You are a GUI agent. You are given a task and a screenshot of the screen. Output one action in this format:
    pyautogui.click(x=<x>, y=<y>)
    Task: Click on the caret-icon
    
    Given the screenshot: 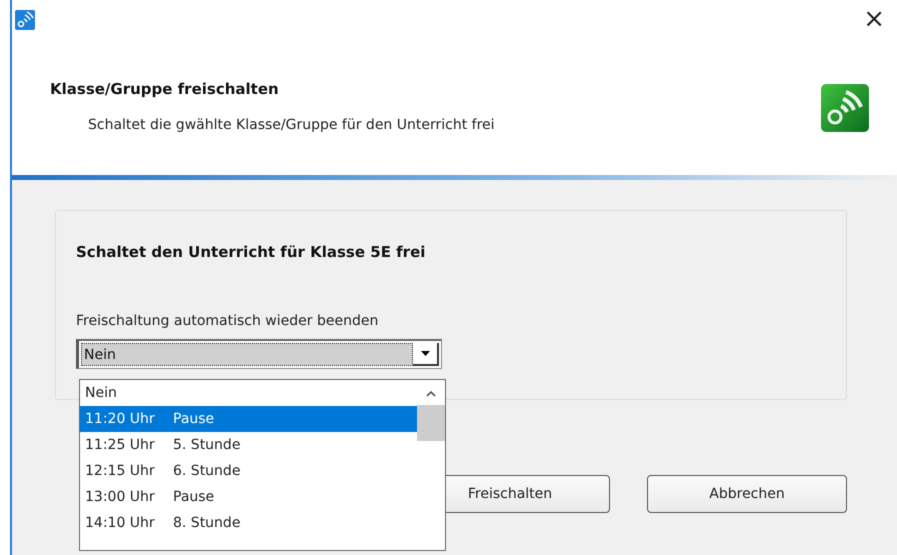 What is the action you would take?
    pyautogui.click(x=425, y=353)
    